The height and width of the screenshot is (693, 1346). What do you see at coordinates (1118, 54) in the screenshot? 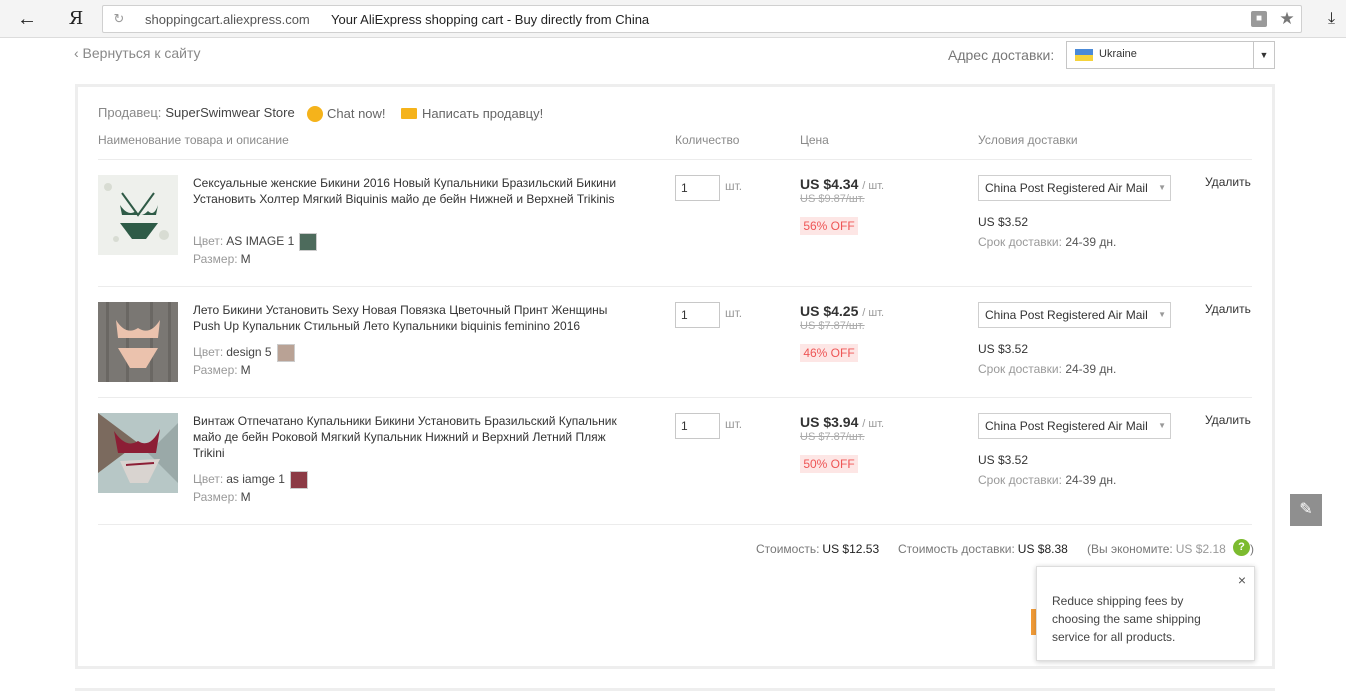
I see `country-value: Ukraine` at bounding box center [1118, 54].